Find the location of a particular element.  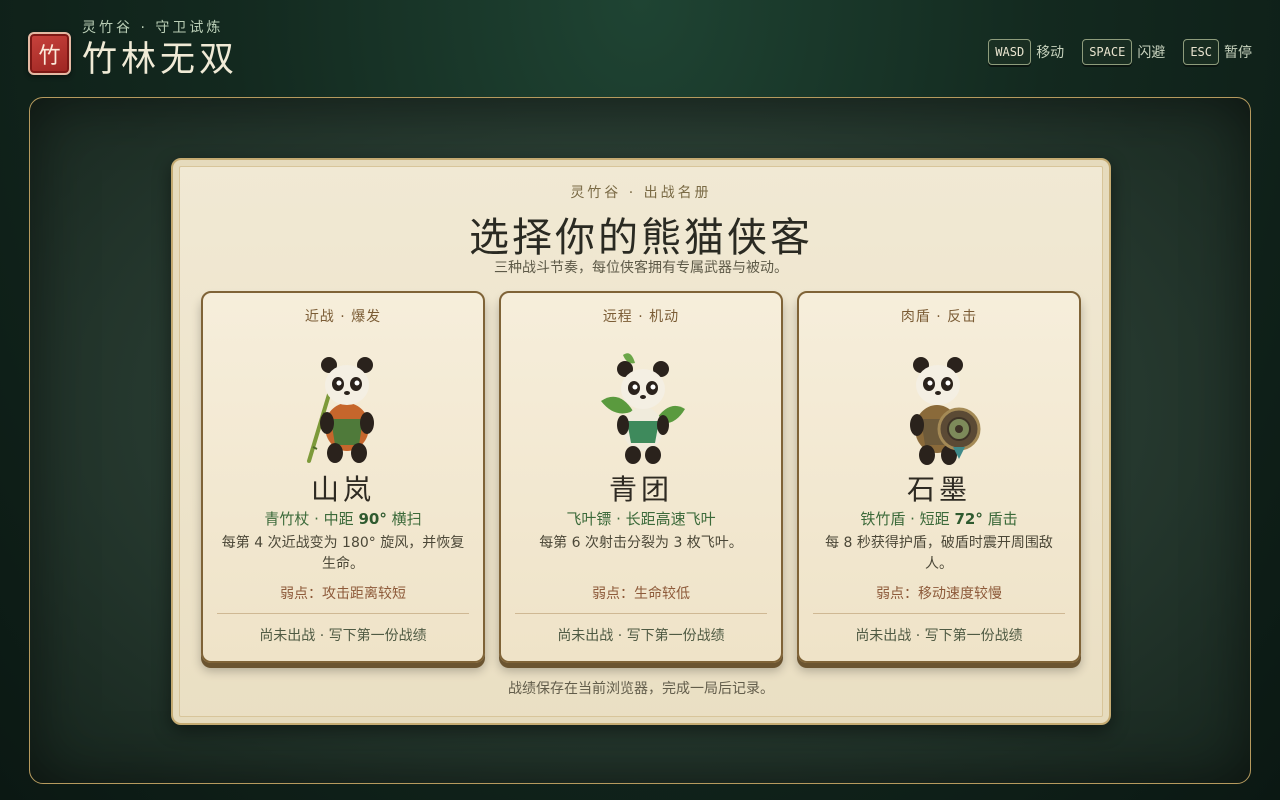

panda-leaf-icon is located at coordinates (643, 408).